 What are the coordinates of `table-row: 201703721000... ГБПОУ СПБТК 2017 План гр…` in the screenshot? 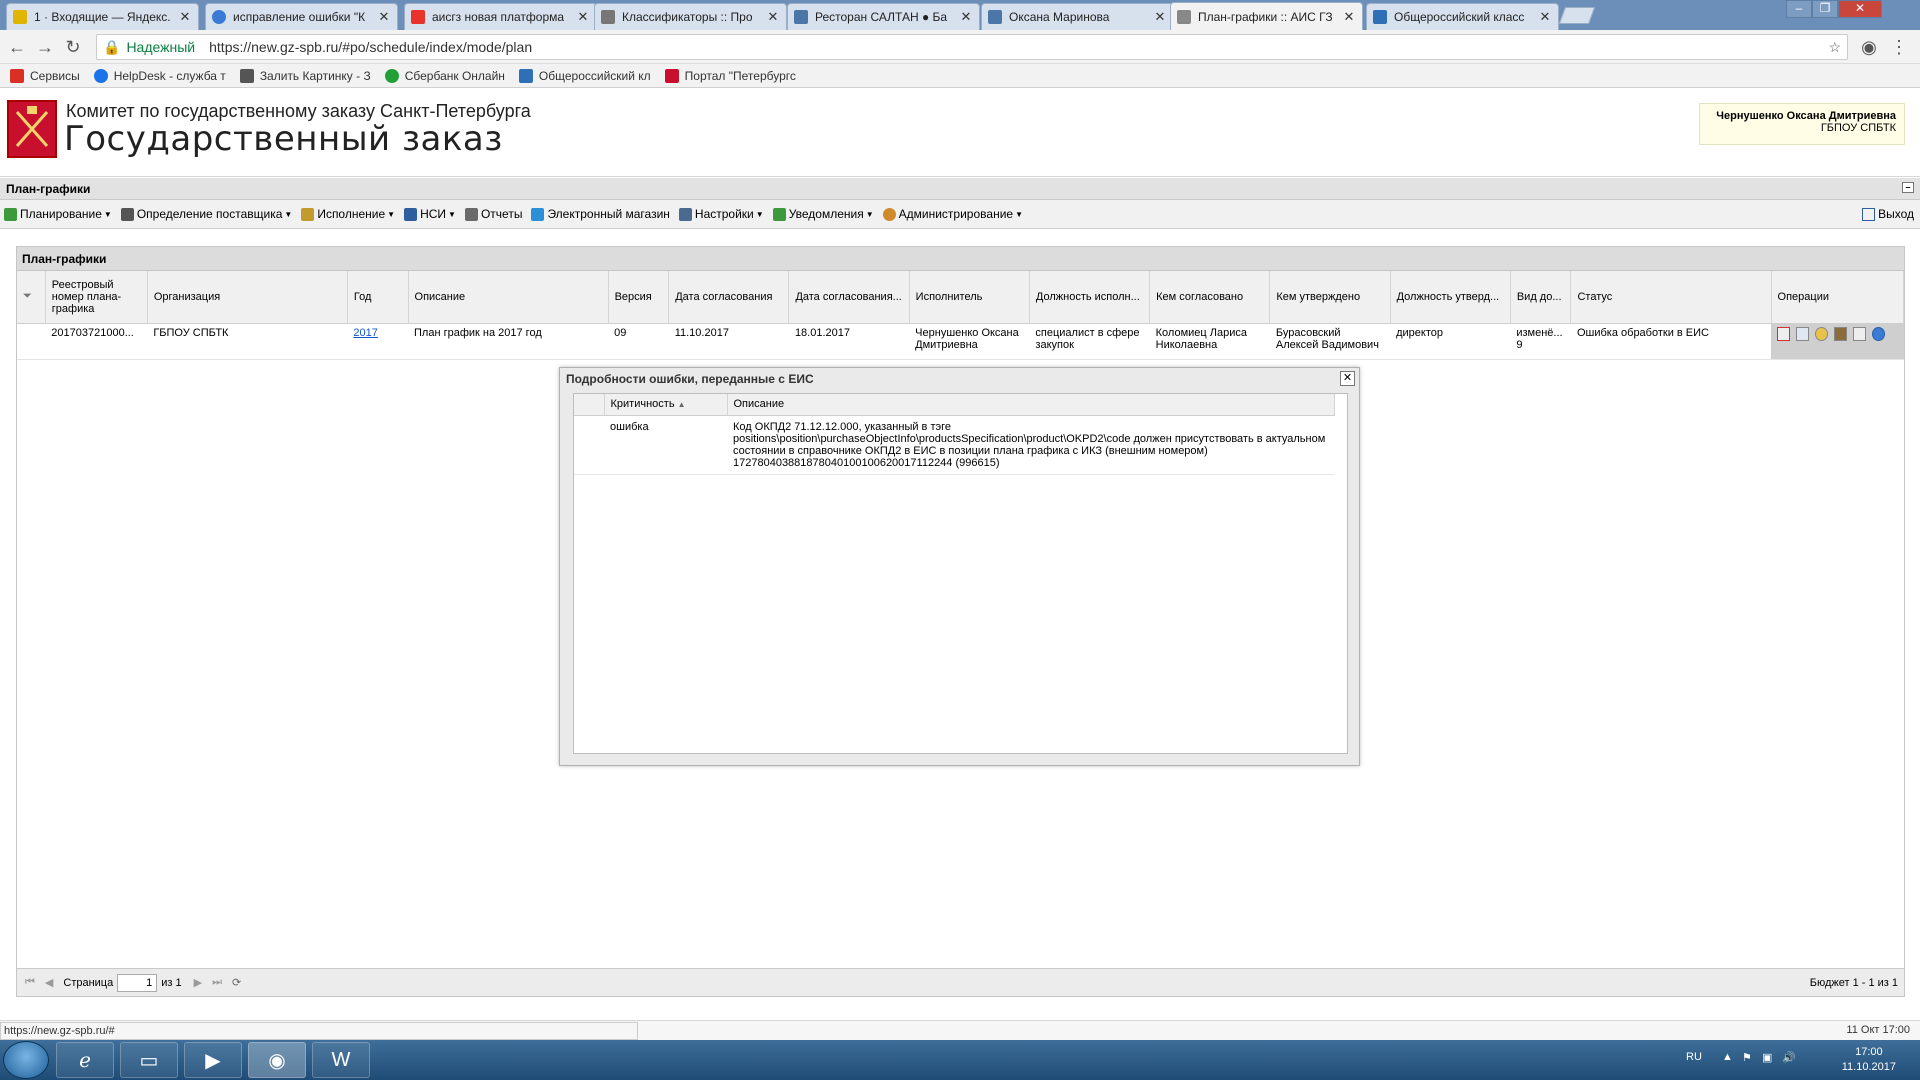 It's located at (960, 341).